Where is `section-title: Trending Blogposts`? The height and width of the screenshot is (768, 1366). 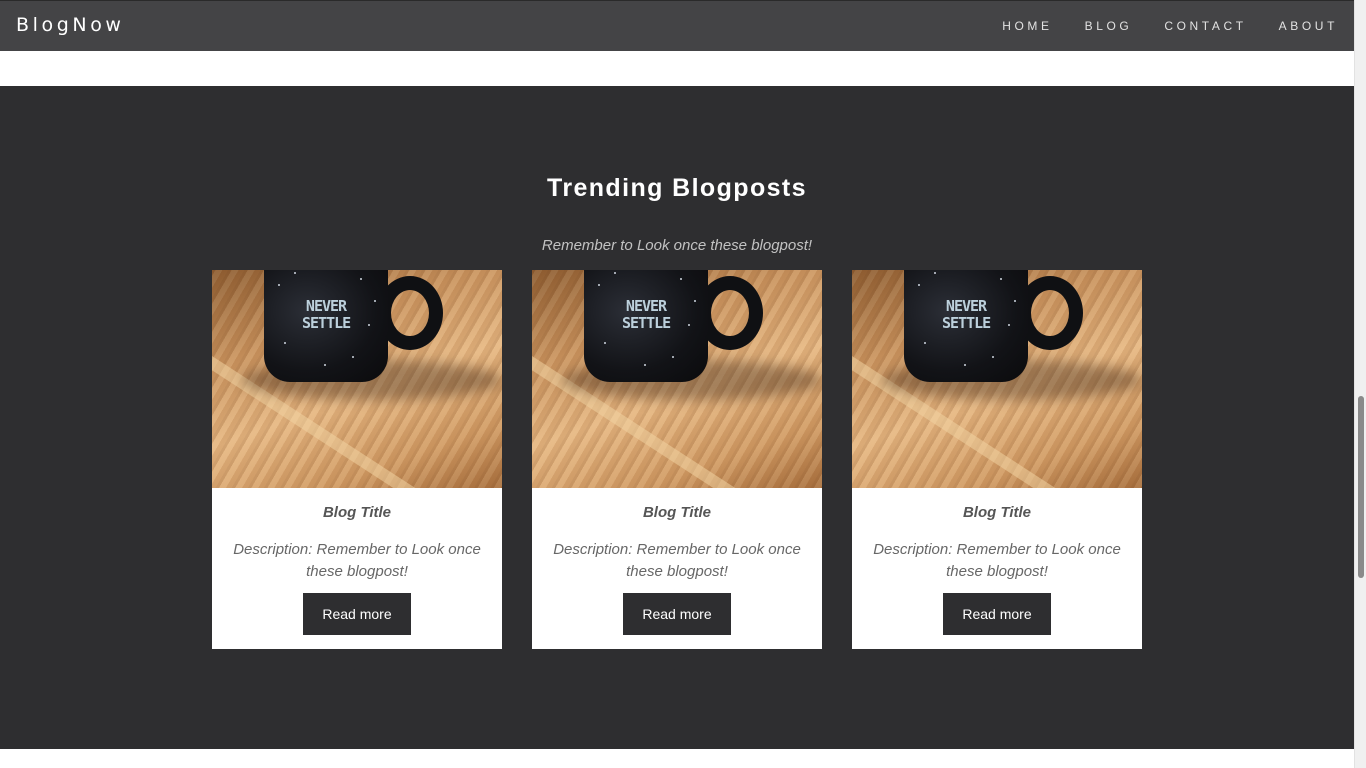 section-title: Trending Blogposts is located at coordinates (677, 188).